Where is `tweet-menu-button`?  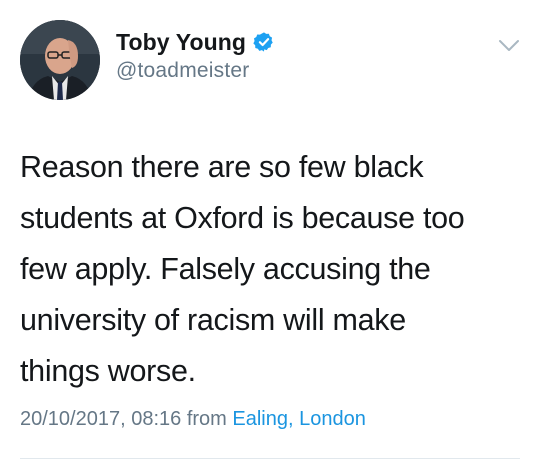 tweet-menu-button is located at coordinates (509, 46).